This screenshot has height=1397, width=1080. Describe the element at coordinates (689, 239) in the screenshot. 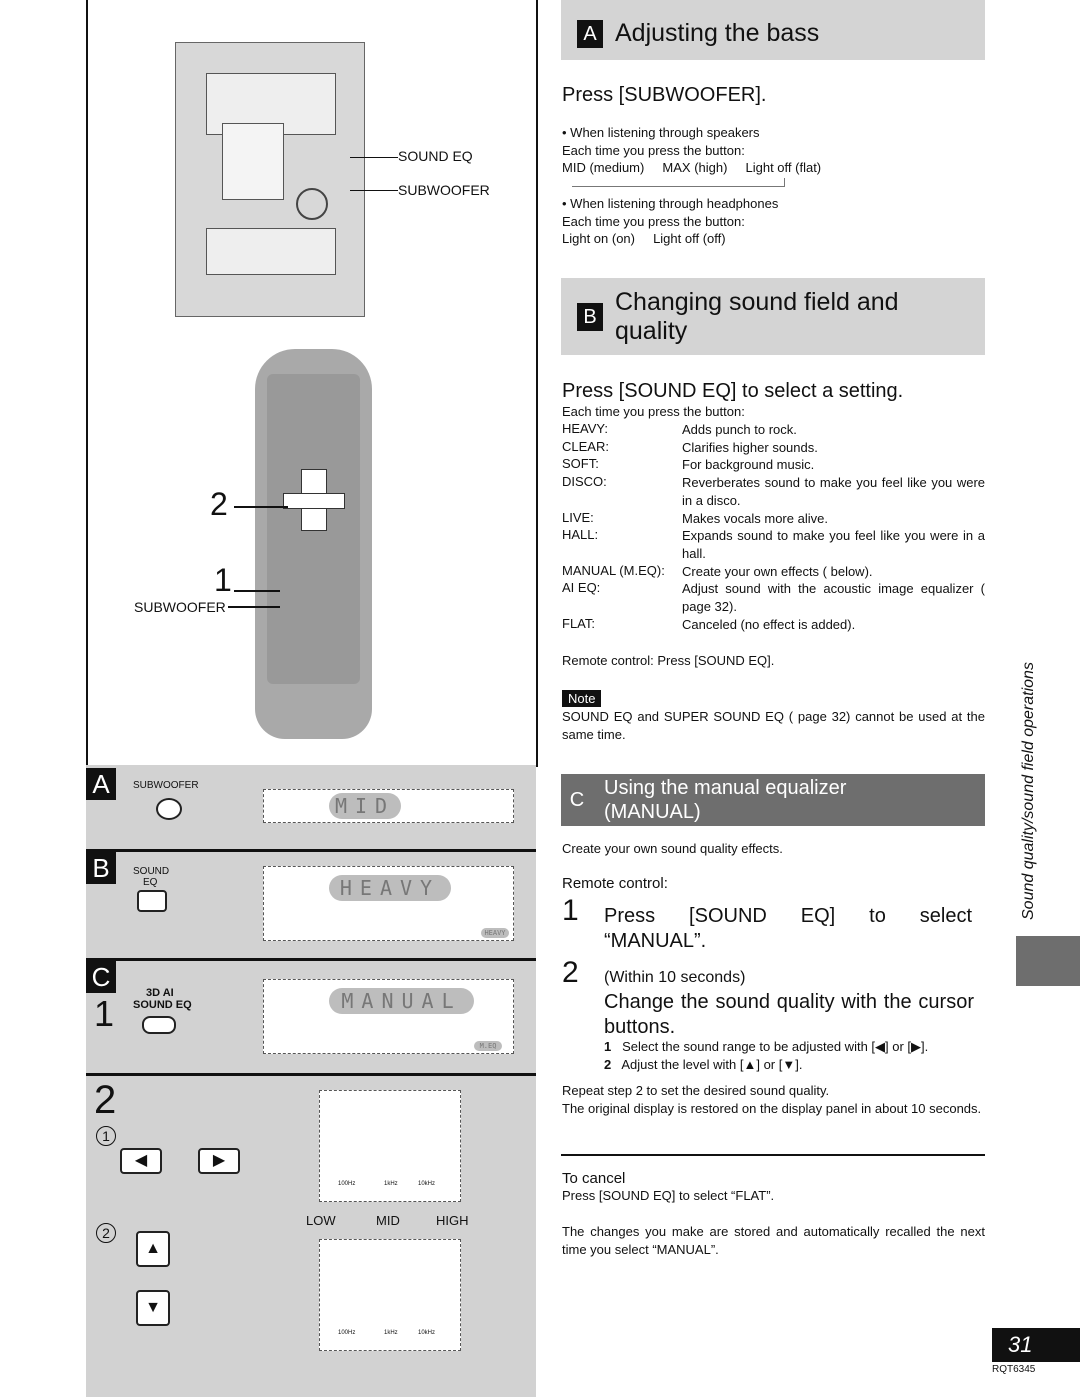

I see `cycle-step: Light off (off)` at that location.